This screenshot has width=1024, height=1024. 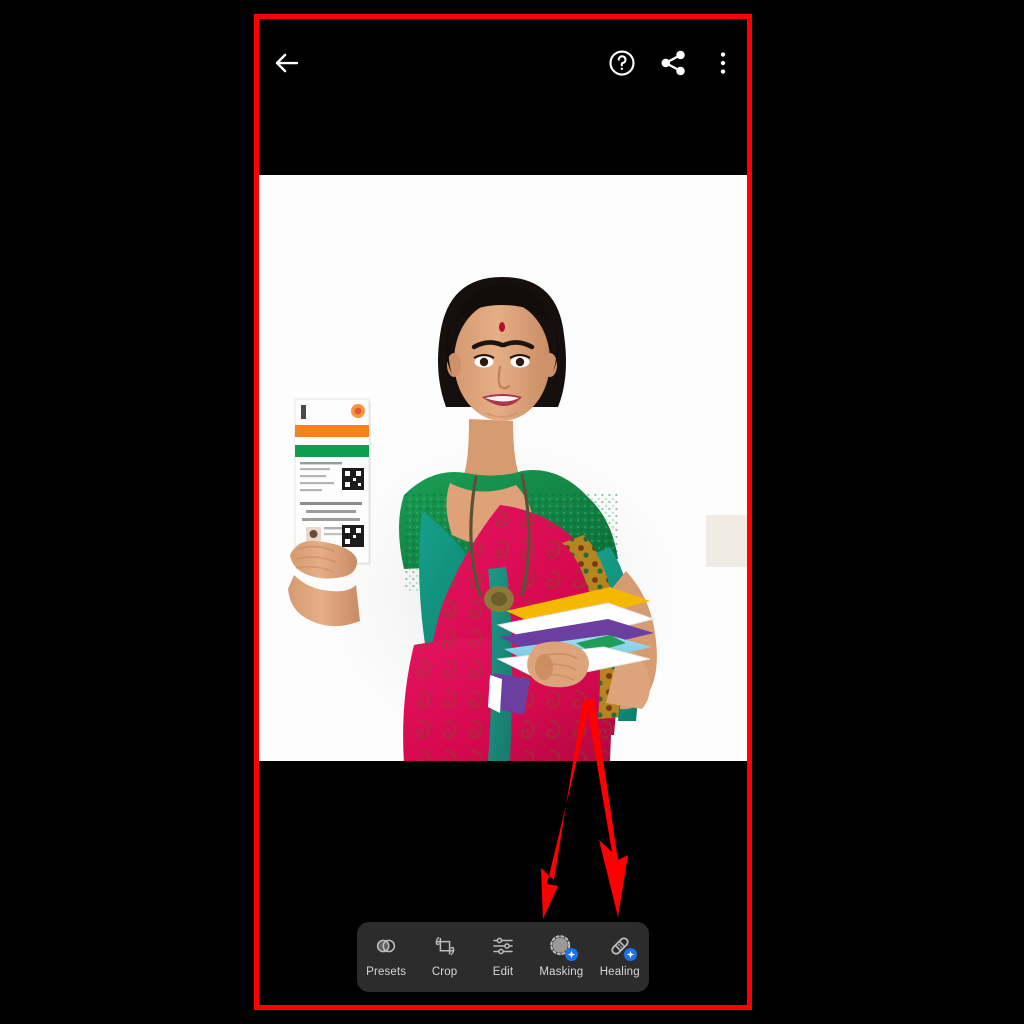 I want to click on sliders-icon, so click(x=503, y=946).